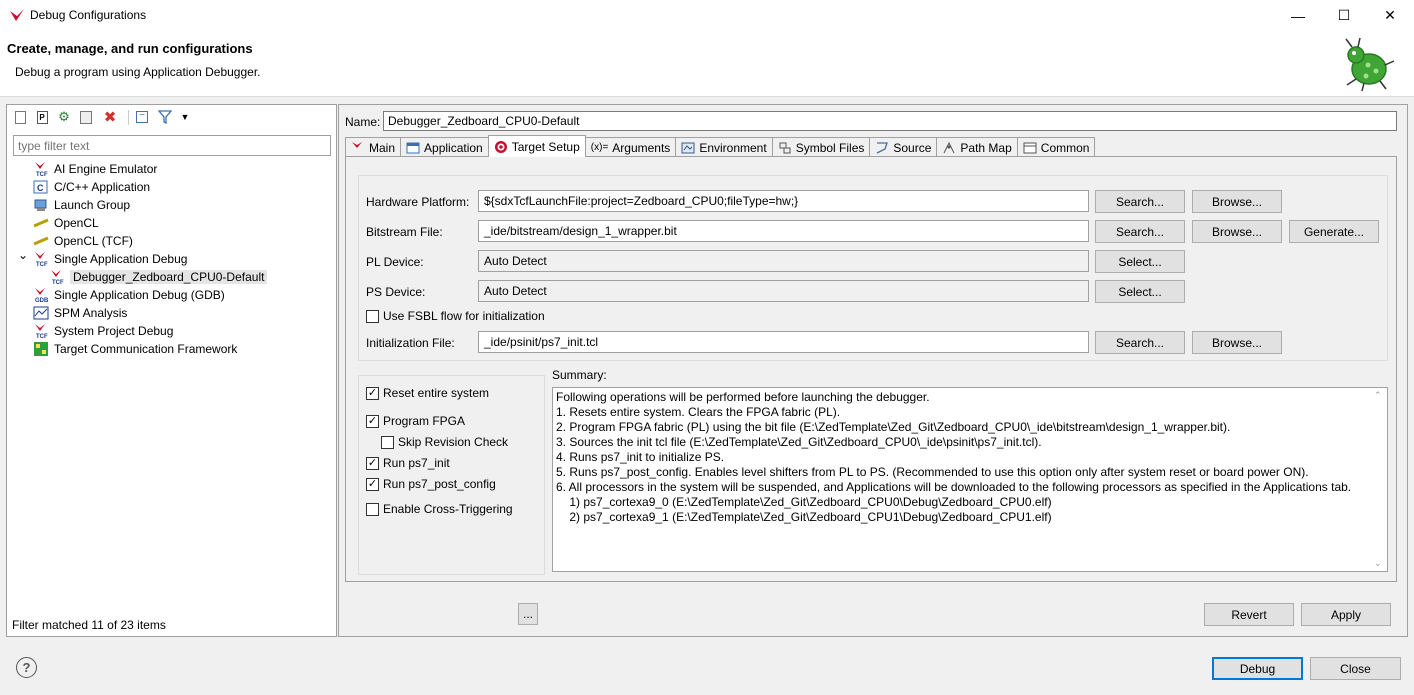 This screenshot has height=695, width=1414. Describe the element at coordinates (431, 484) in the screenshot. I see `option-row: ✓ Run ps7_post_config` at that location.